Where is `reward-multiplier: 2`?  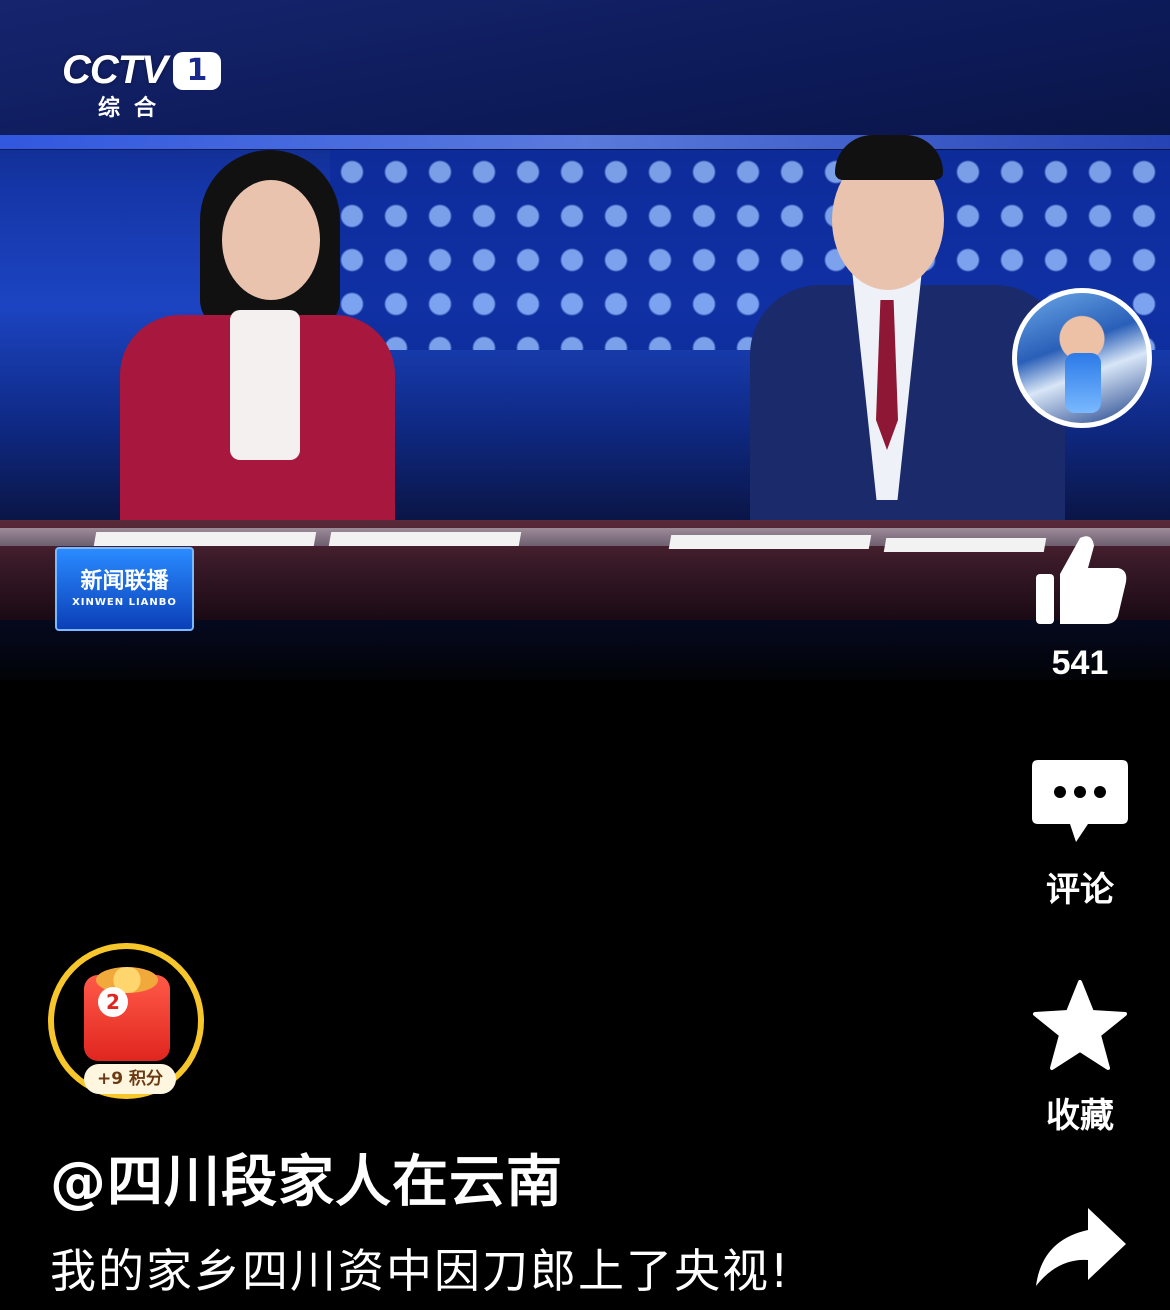 reward-multiplier: 2 is located at coordinates (113, 1002).